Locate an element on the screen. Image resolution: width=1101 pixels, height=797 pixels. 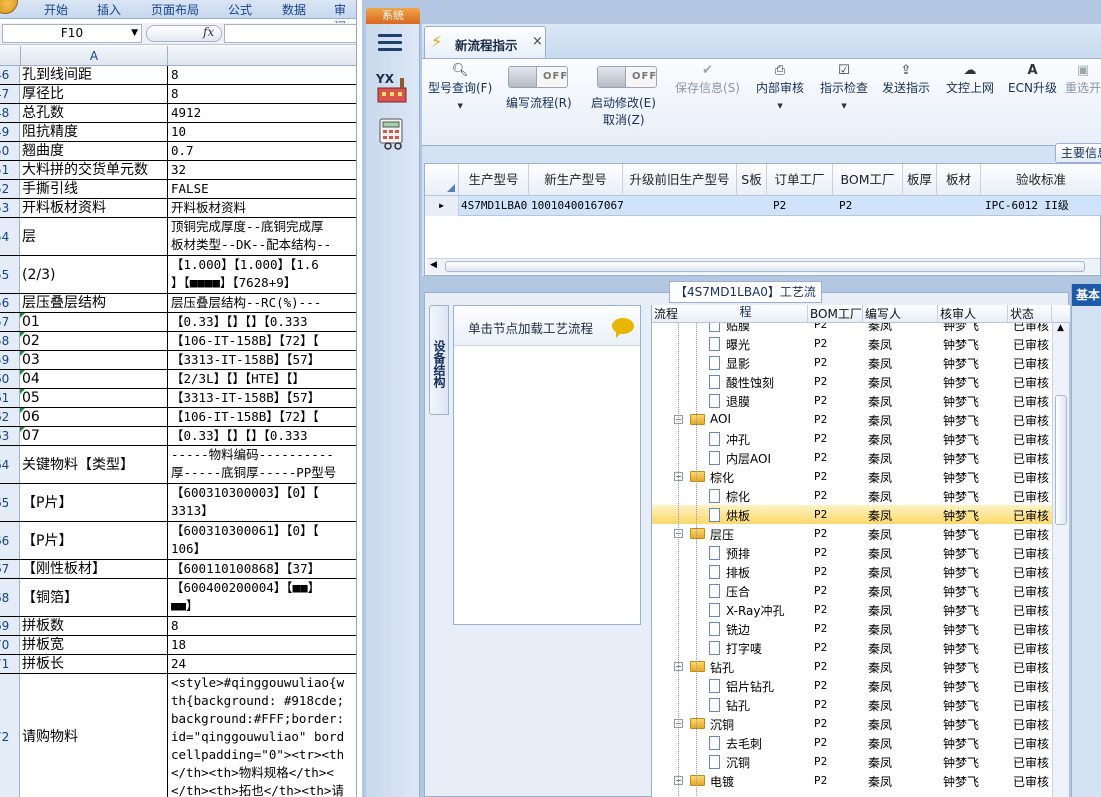
tree-row: − 电镀 P2 秦凤 钟梦飞 已审核 is located at coordinates (852, 780).